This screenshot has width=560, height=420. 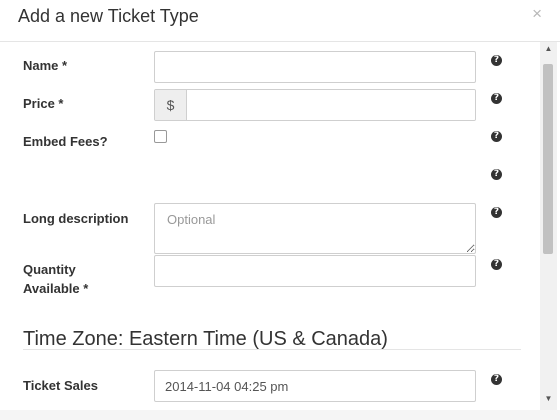 What do you see at coordinates (205, 339) in the screenshot?
I see `timezone-heading: Time Zone: Eastern Time (US & Canada)` at bounding box center [205, 339].